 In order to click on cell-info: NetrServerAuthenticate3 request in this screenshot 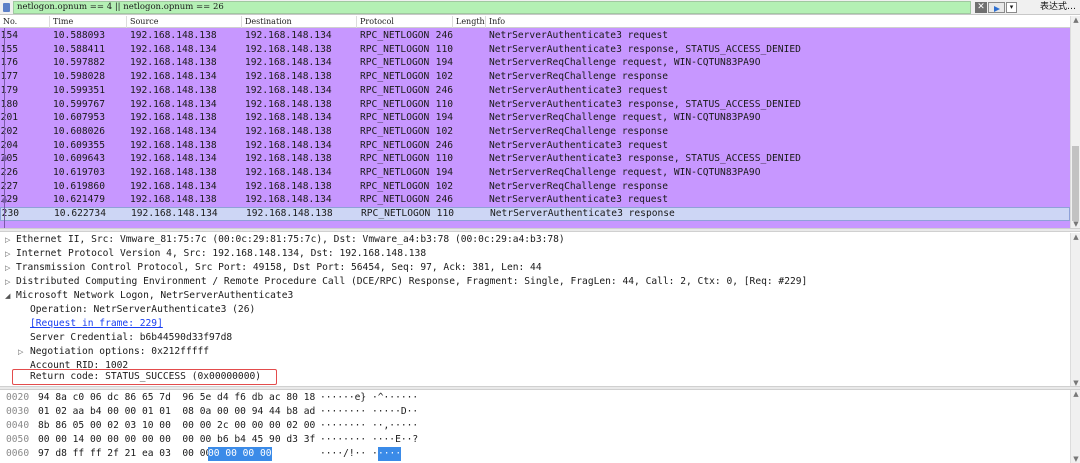, I will do `click(579, 200)`.